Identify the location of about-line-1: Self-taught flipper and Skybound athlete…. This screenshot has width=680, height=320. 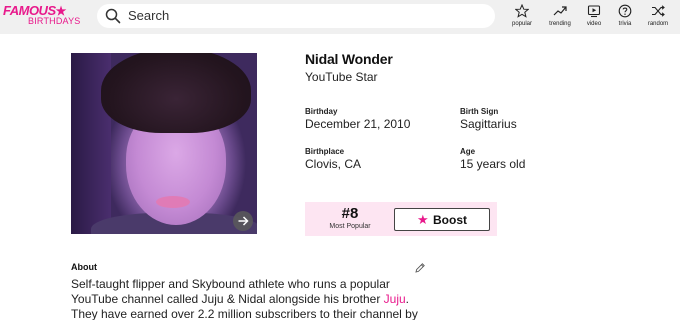
(230, 284).